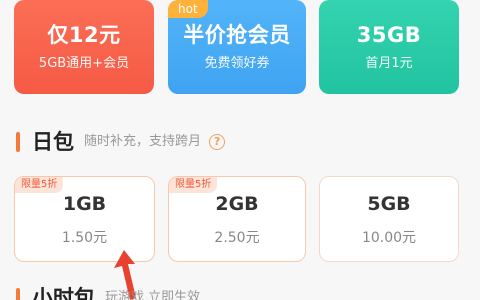 The height and width of the screenshot is (300, 480). Describe the element at coordinates (389, 238) in the screenshot. I see `package-price: 10.00元` at that location.